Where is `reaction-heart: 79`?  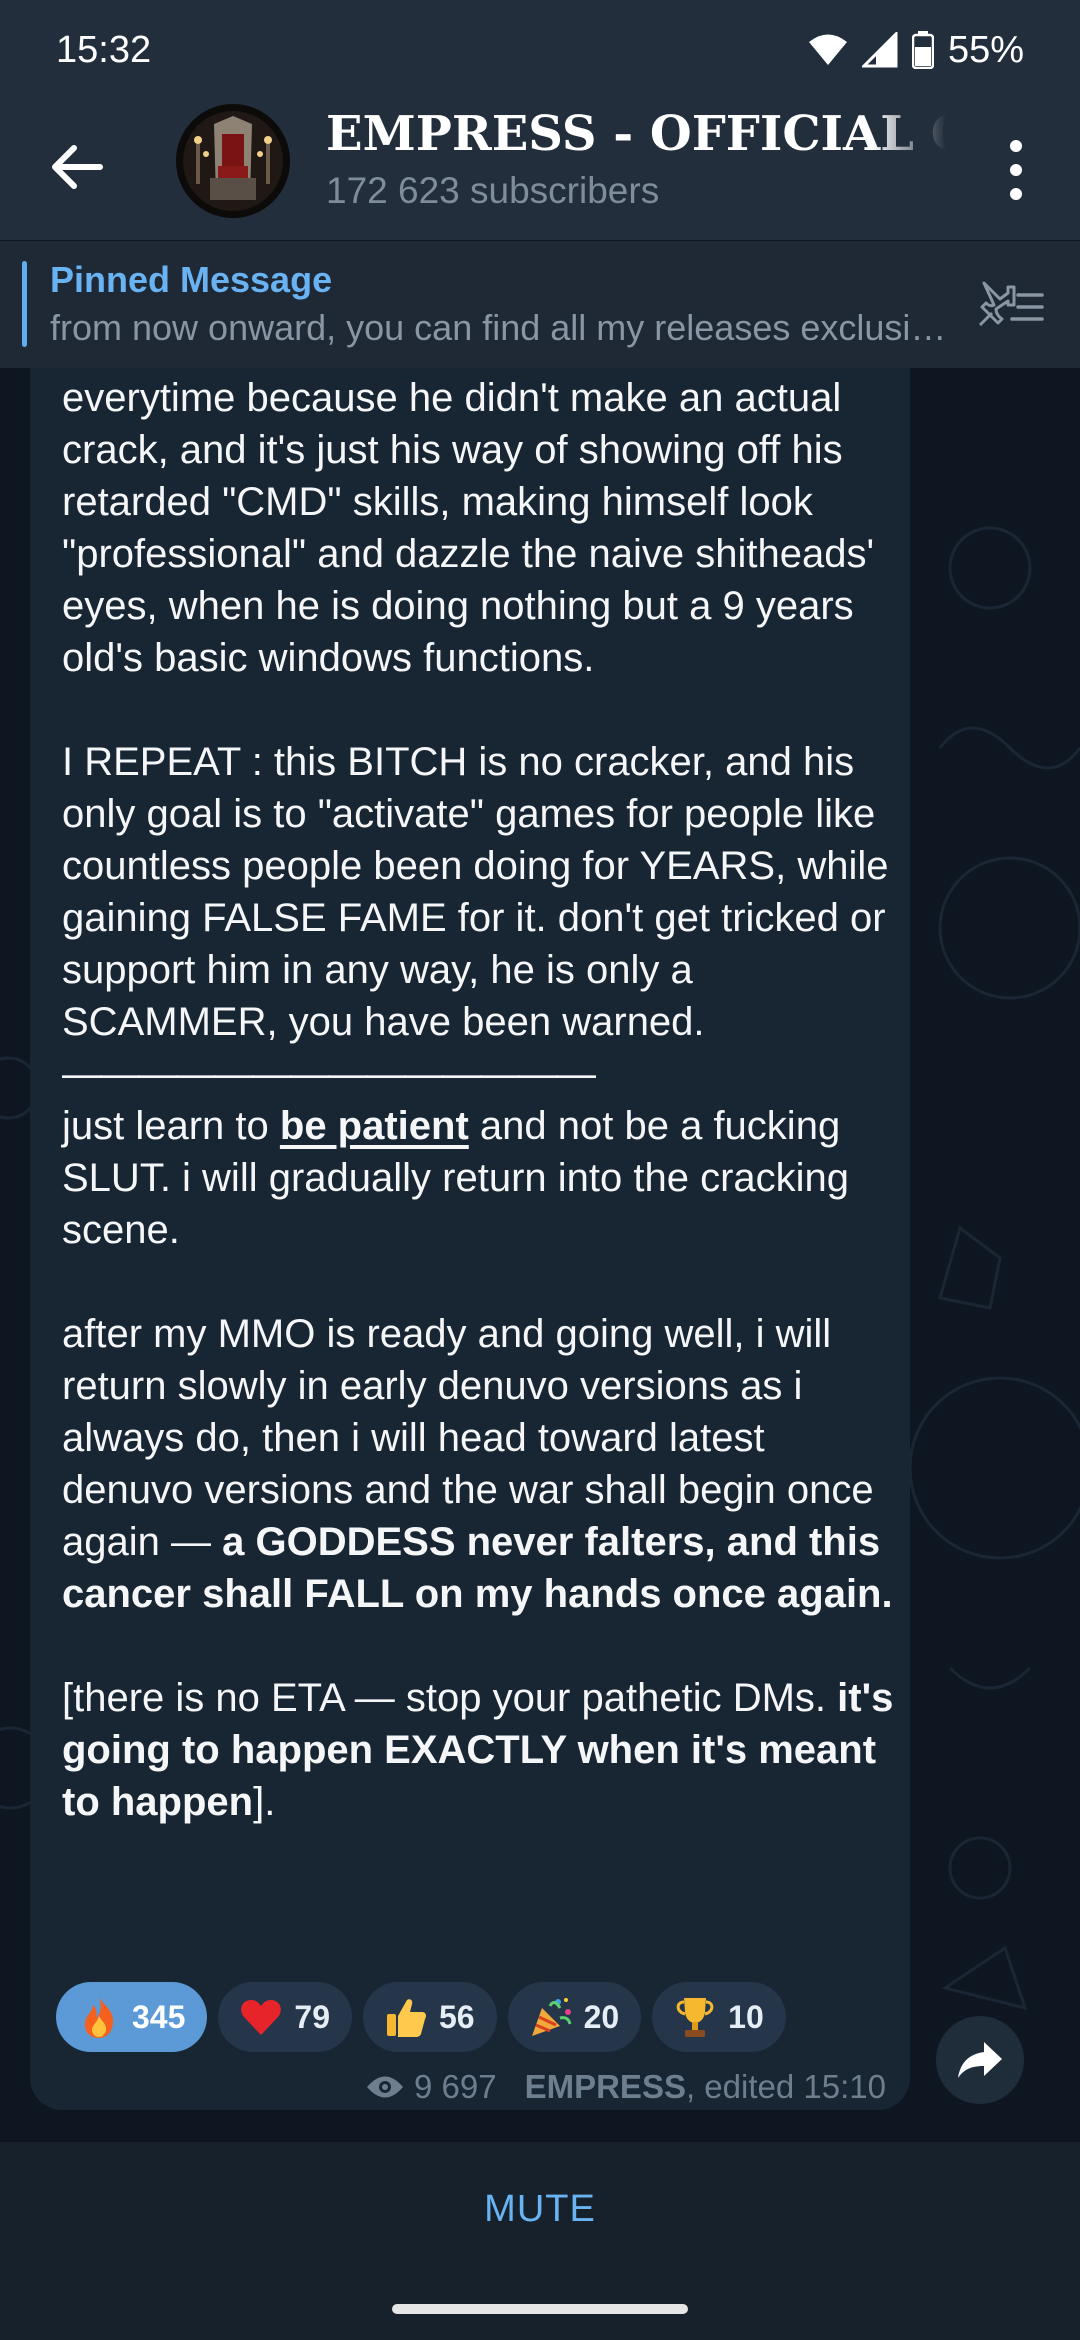 reaction-heart: 79 is located at coordinates (285, 2017).